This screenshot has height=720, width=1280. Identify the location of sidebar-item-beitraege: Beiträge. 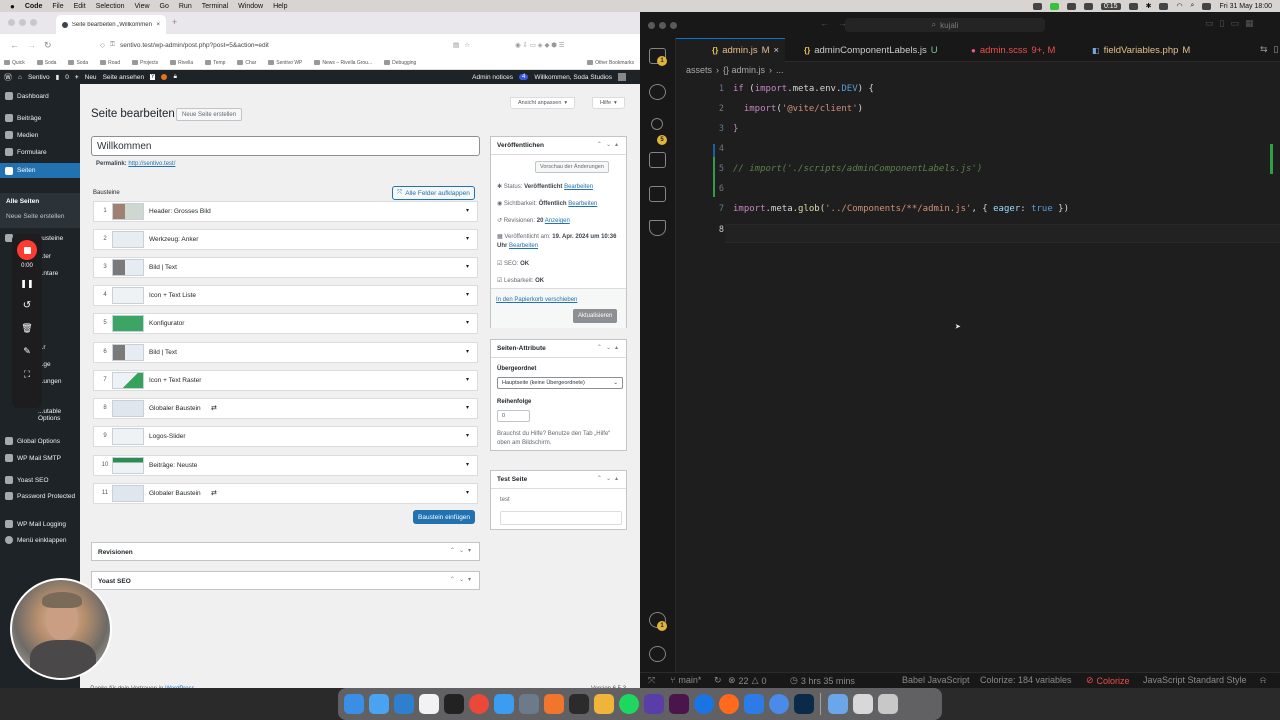
(40, 118).